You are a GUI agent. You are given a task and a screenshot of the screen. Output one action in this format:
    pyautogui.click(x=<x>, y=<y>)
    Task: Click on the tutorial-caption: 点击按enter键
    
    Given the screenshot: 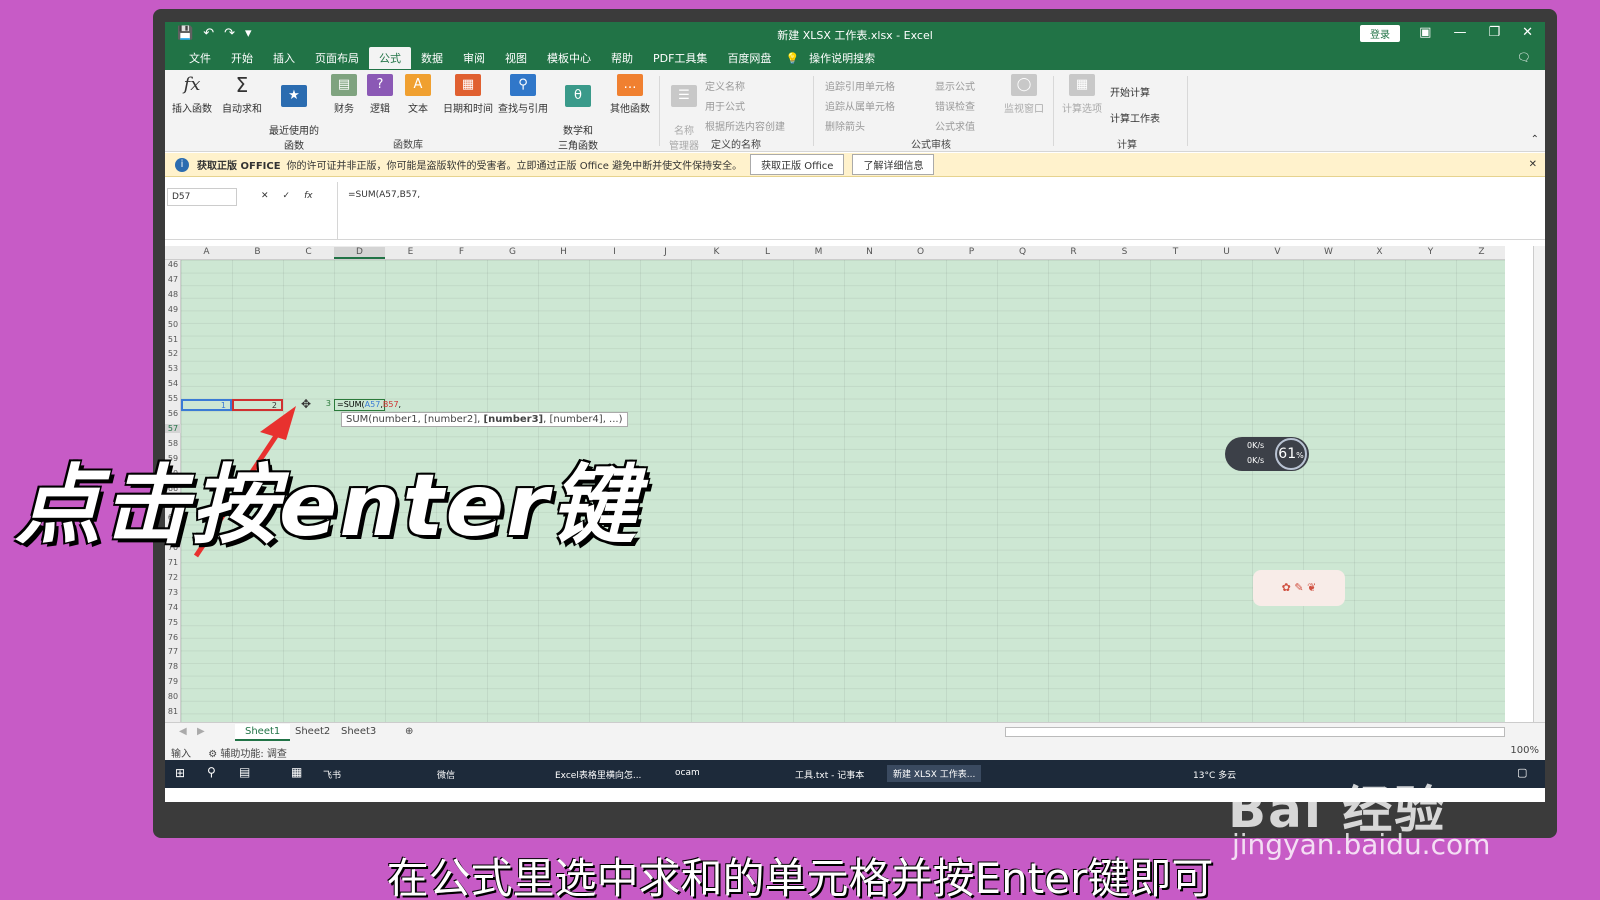 What is the action you would take?
    pyautogui.click(x=327, y=506)
    